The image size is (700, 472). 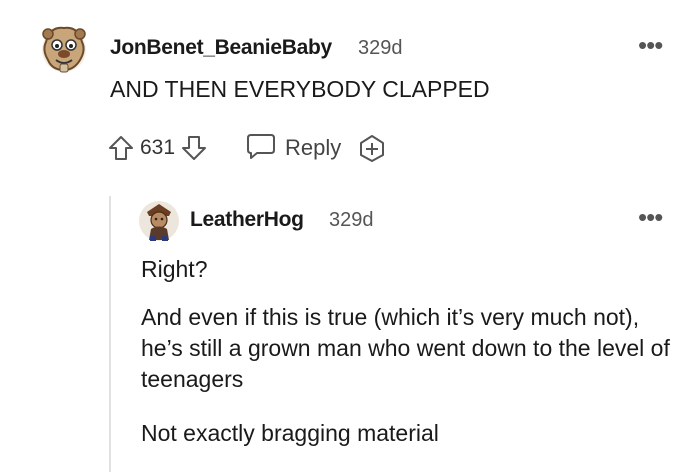 I want to click on reply-label: Reply, so click(x=313, y=147).